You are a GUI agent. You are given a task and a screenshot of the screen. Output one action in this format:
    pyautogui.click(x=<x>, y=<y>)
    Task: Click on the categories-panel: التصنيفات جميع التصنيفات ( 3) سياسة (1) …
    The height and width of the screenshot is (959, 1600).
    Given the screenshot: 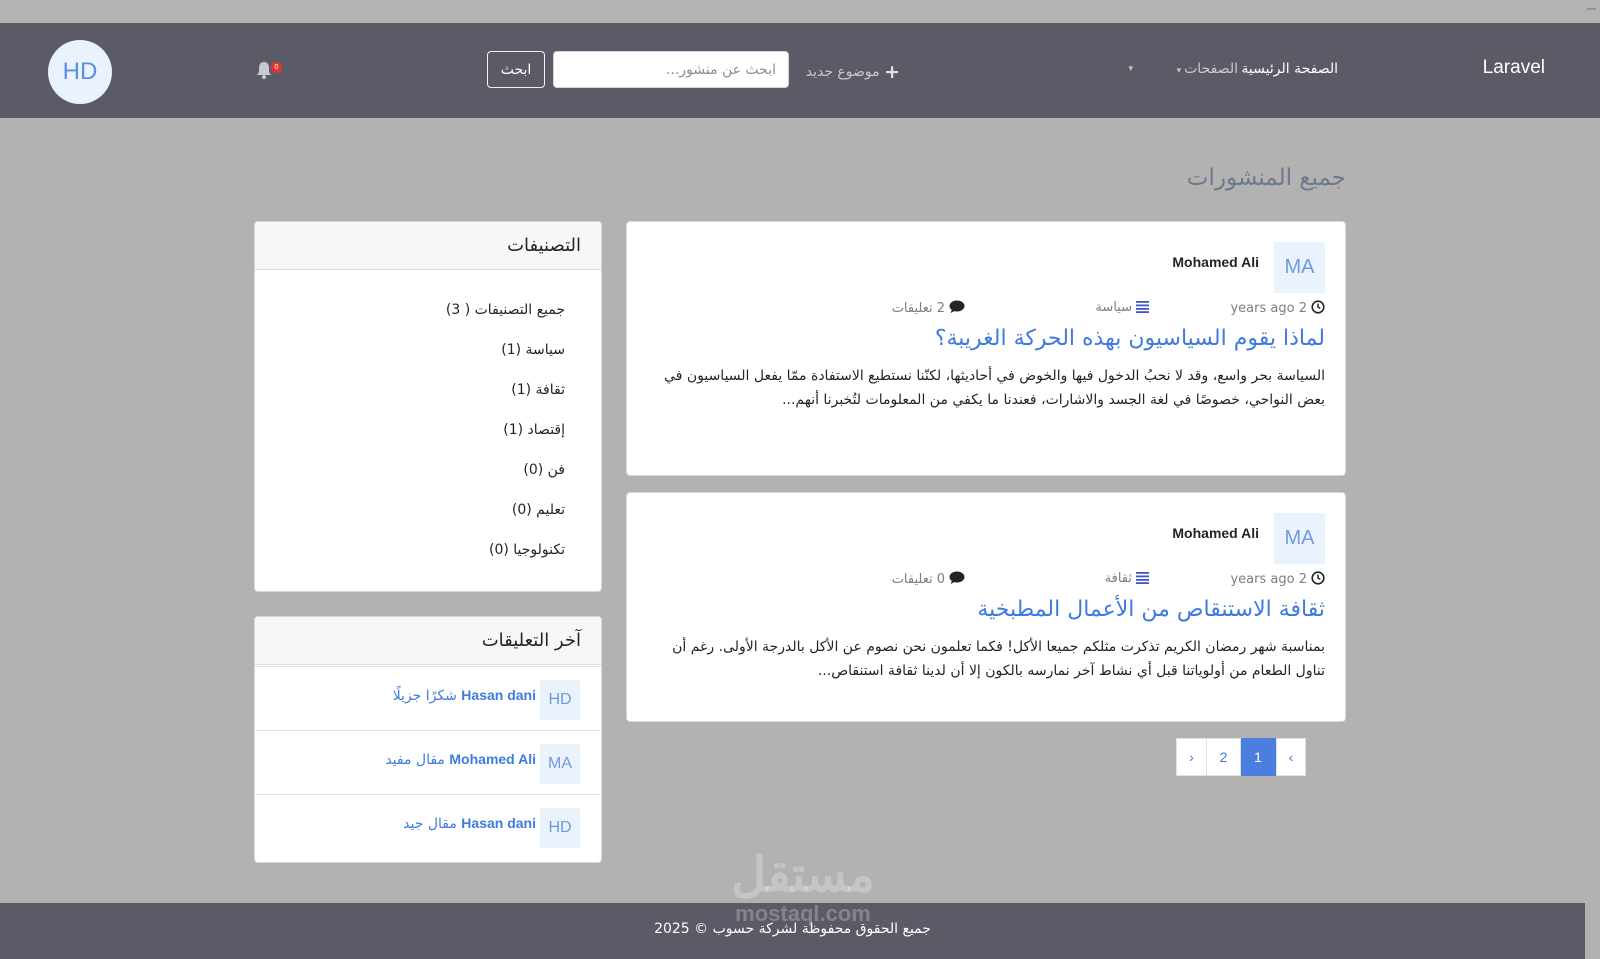 What is the action you would take?
    pyautogui.click(x=428, y=406)
    